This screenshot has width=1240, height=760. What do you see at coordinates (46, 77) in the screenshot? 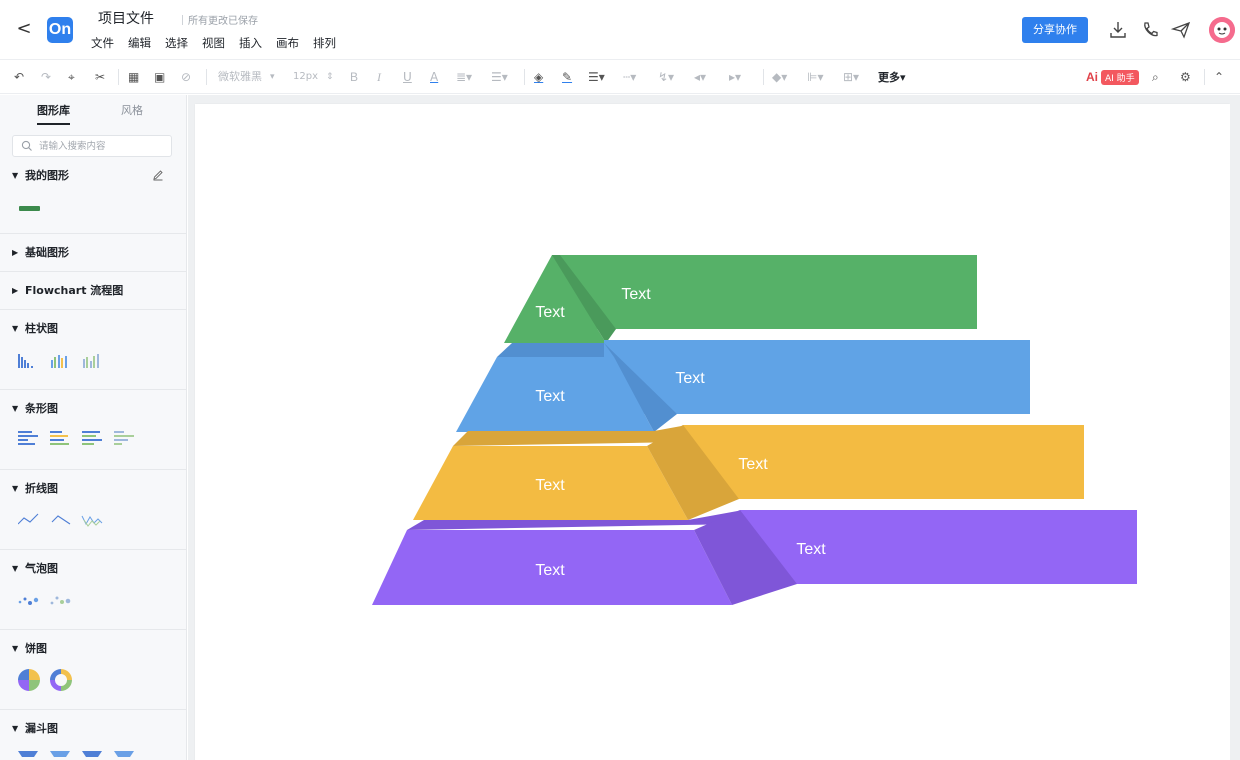
I see `redo-icon: ↷` at bounding box center [46, 77].